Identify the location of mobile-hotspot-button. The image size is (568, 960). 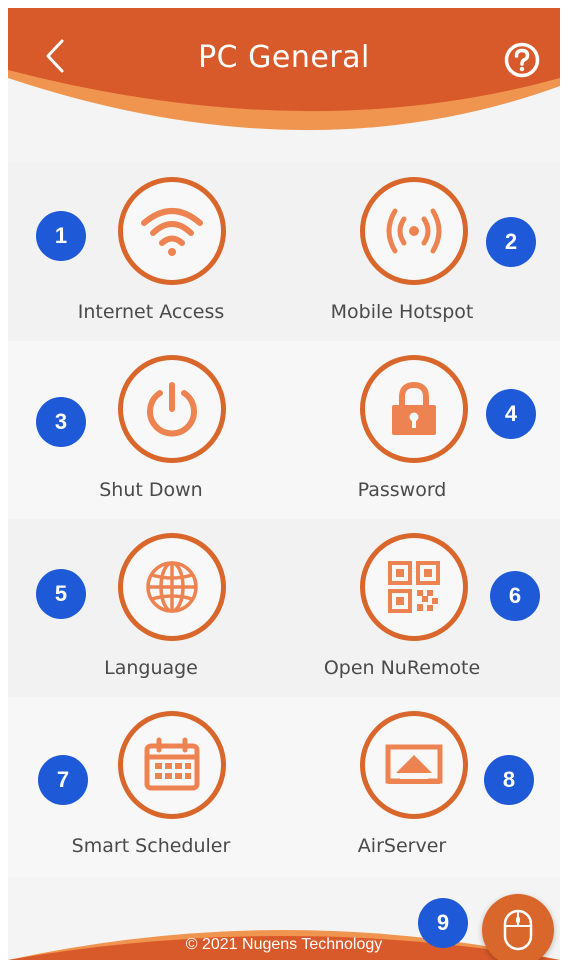
(414, 231).